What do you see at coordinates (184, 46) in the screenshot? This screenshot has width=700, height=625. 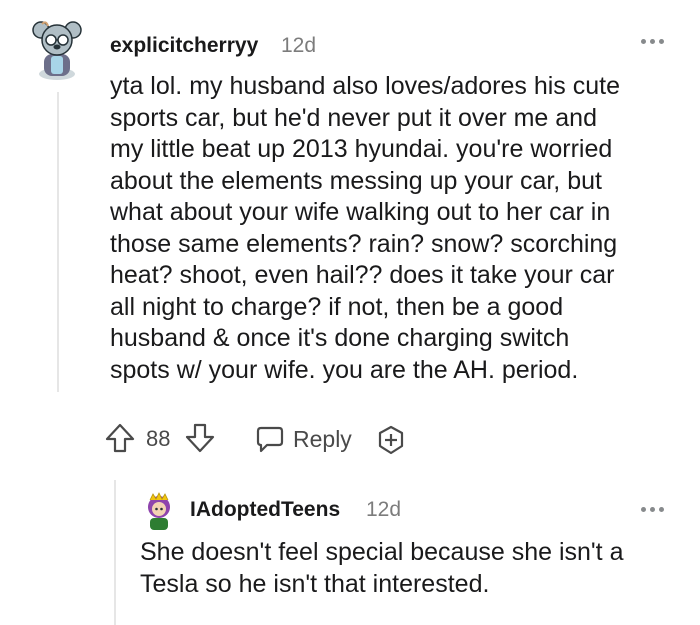 I see `comment-author: explicitcherryy` at bounding box center [184, 46].